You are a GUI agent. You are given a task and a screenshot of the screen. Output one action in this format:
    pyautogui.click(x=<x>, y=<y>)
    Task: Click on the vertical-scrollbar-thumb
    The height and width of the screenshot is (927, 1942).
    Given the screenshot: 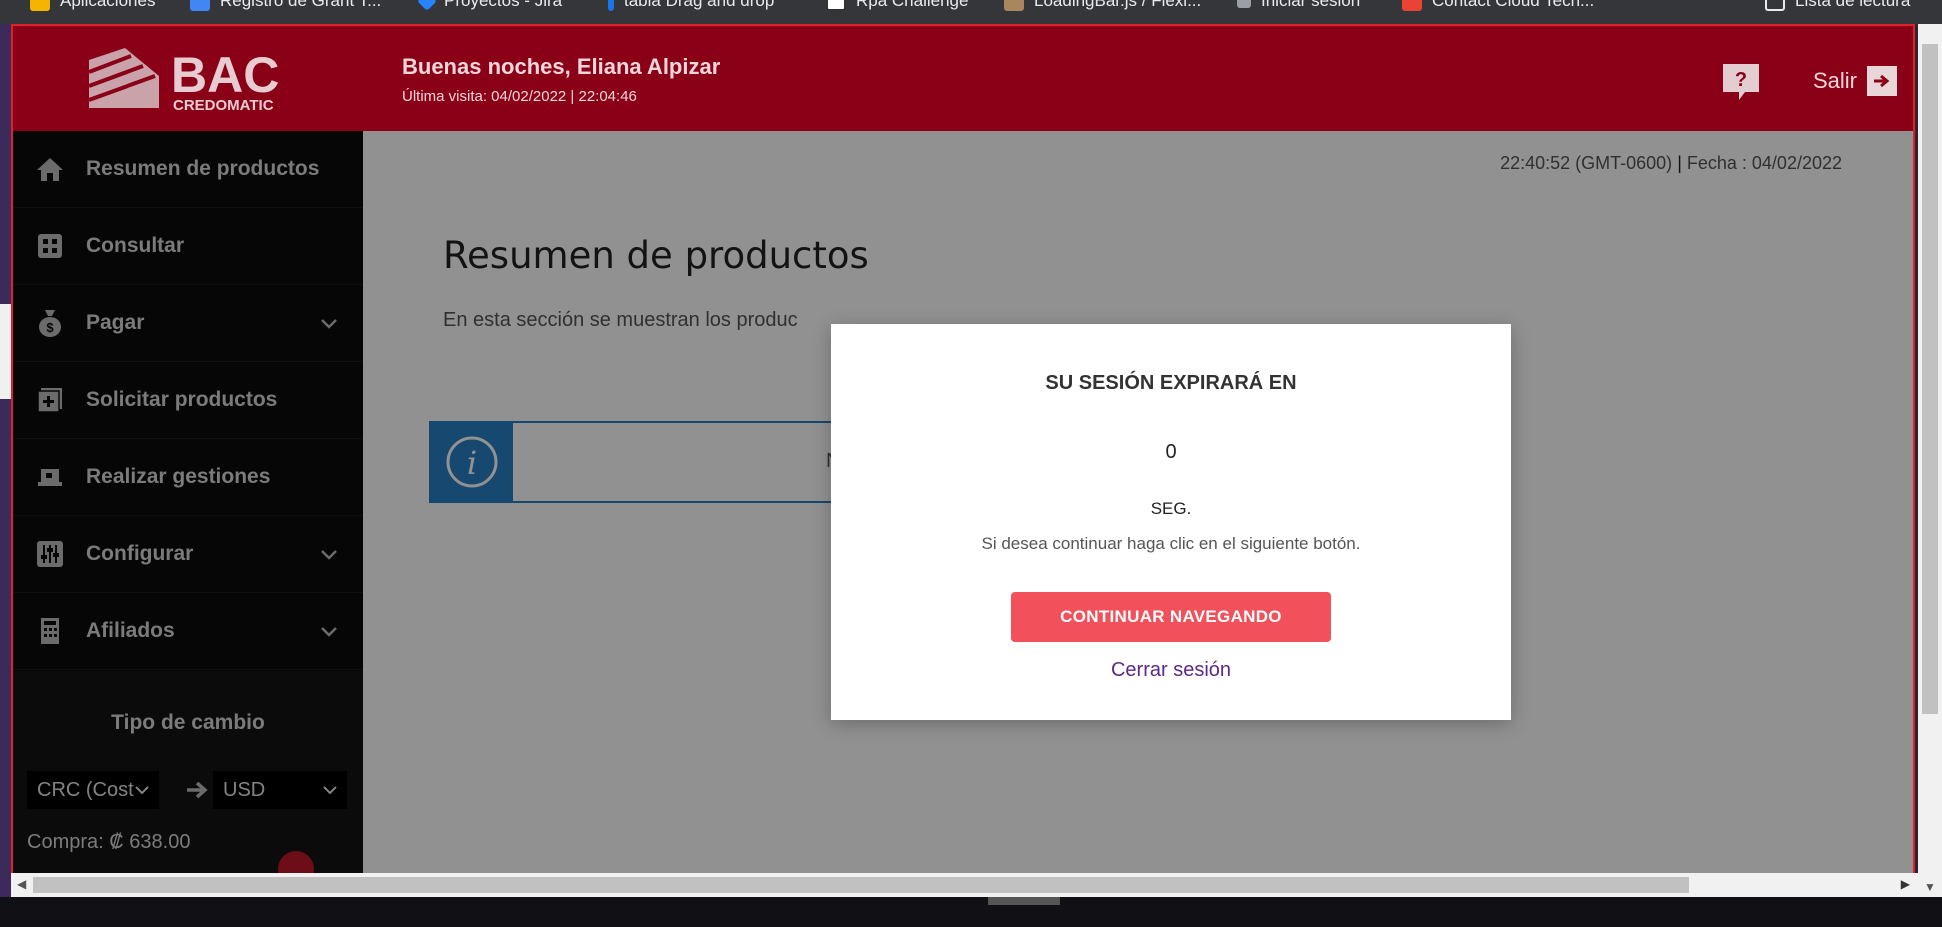 What is the action you would take?
    pyautogui.click(x=1930, y=379)
    